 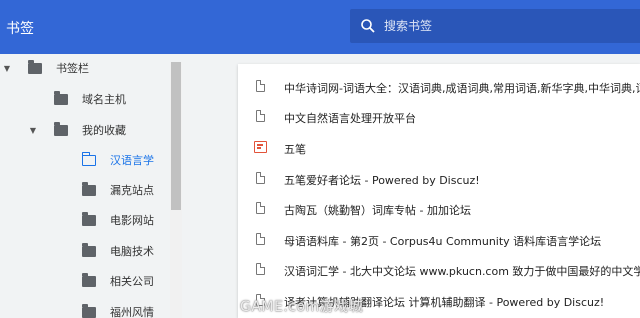 What do you see at coordinates (104, 99) in the screenshot?
I see `sidebar-item-label: 域名主机` at bounding box center [104, 99].